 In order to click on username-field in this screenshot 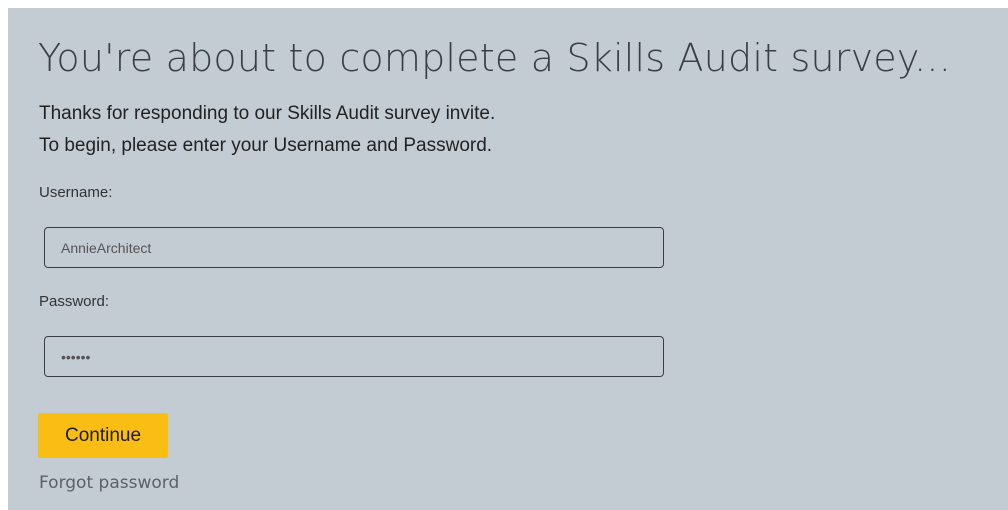, I will do `click(354, 247)`.